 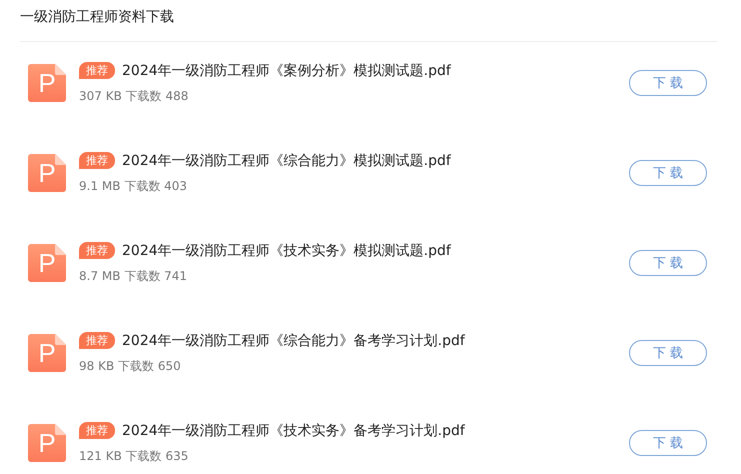 What do you see at coordinates (134, 456) in the screenshot?
I see `file-meta: 121 KB 下载数 635` at bounding box center [134, 456].